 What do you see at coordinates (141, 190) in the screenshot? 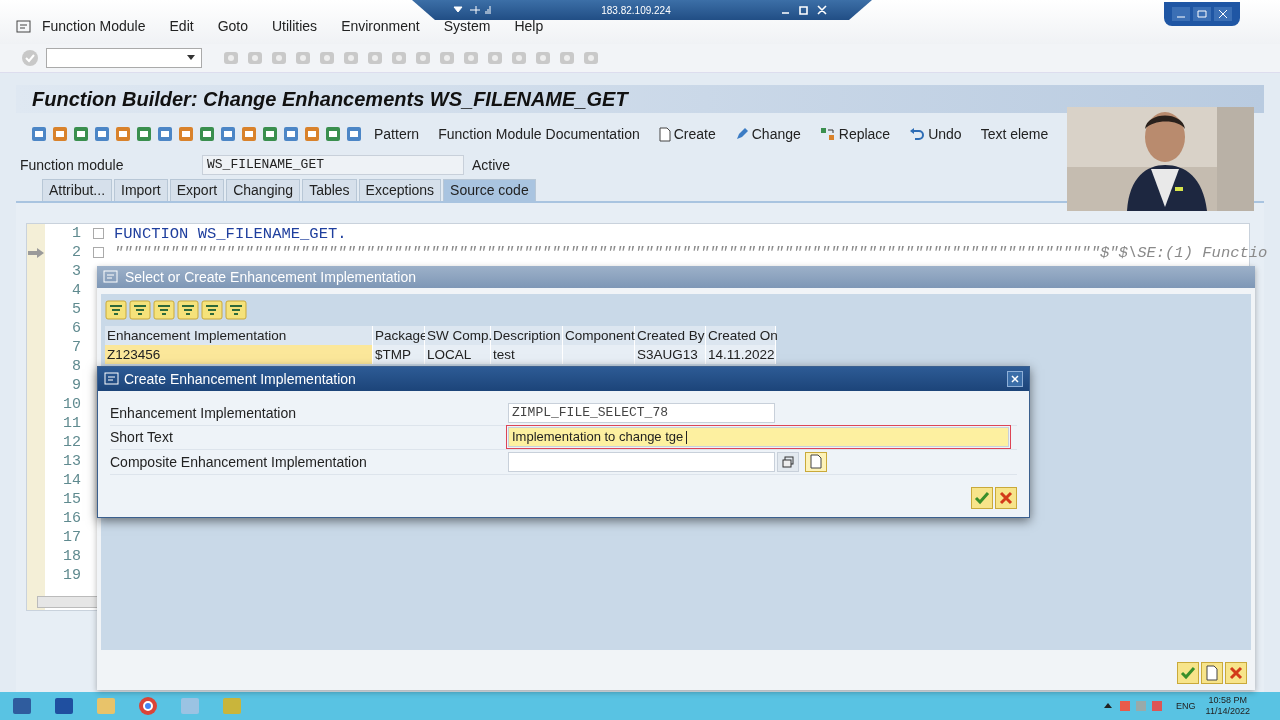
I see `tab: Import` at bounding box center [141, 190].